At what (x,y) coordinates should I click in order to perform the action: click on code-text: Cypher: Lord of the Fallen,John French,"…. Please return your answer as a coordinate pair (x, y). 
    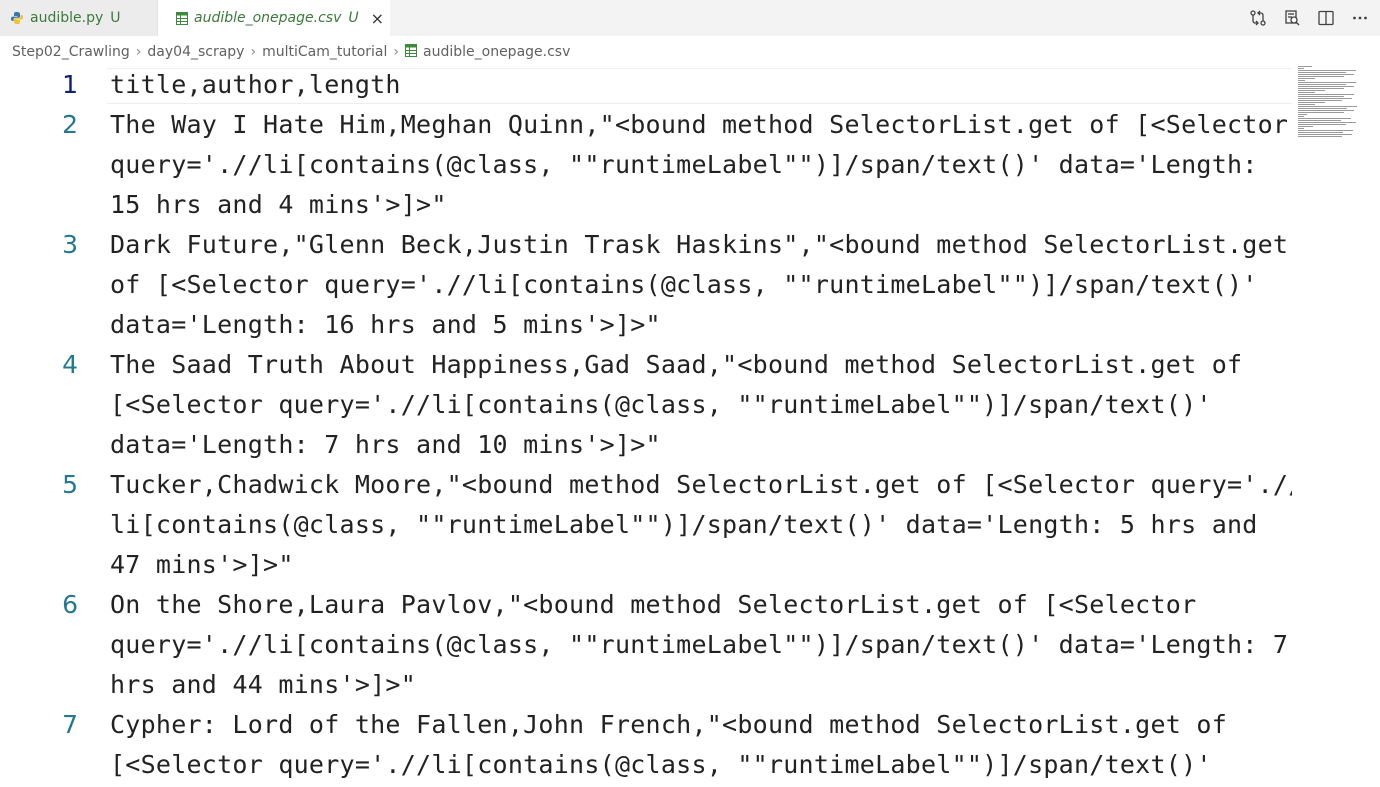
    Looking at the image, I should click on (668, 724).